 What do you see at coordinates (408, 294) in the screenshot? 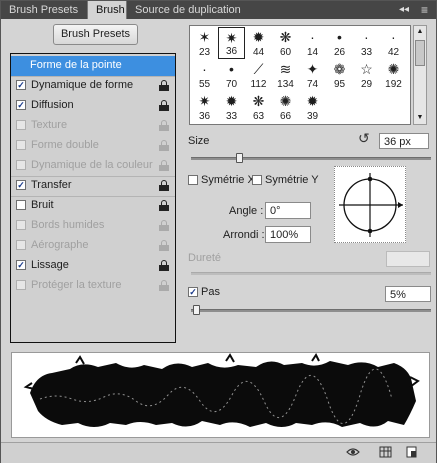
I see `spacing-field: 5%` at bounding box center [408, 294].